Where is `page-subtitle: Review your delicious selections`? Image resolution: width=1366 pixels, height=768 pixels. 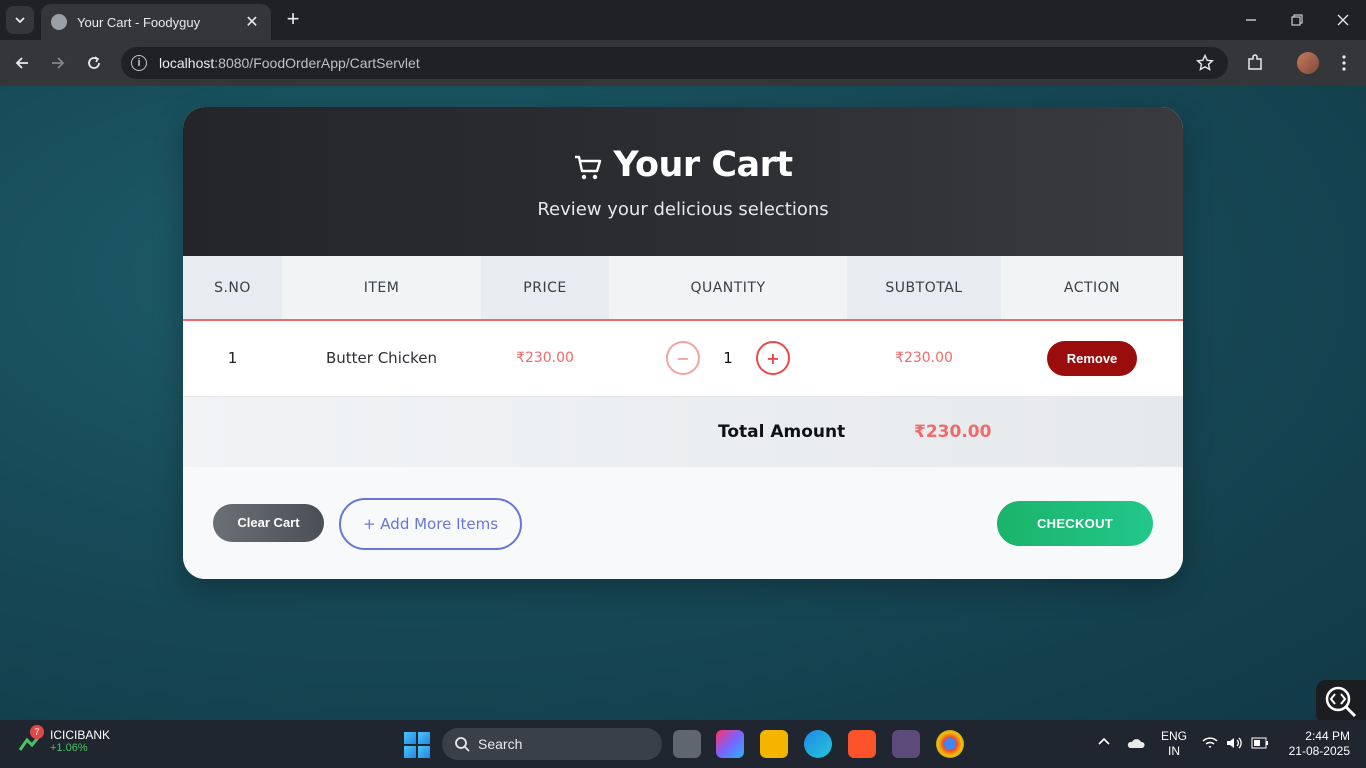 page-subtitle: Review your delicious selections is located at coordinates (683, 209).